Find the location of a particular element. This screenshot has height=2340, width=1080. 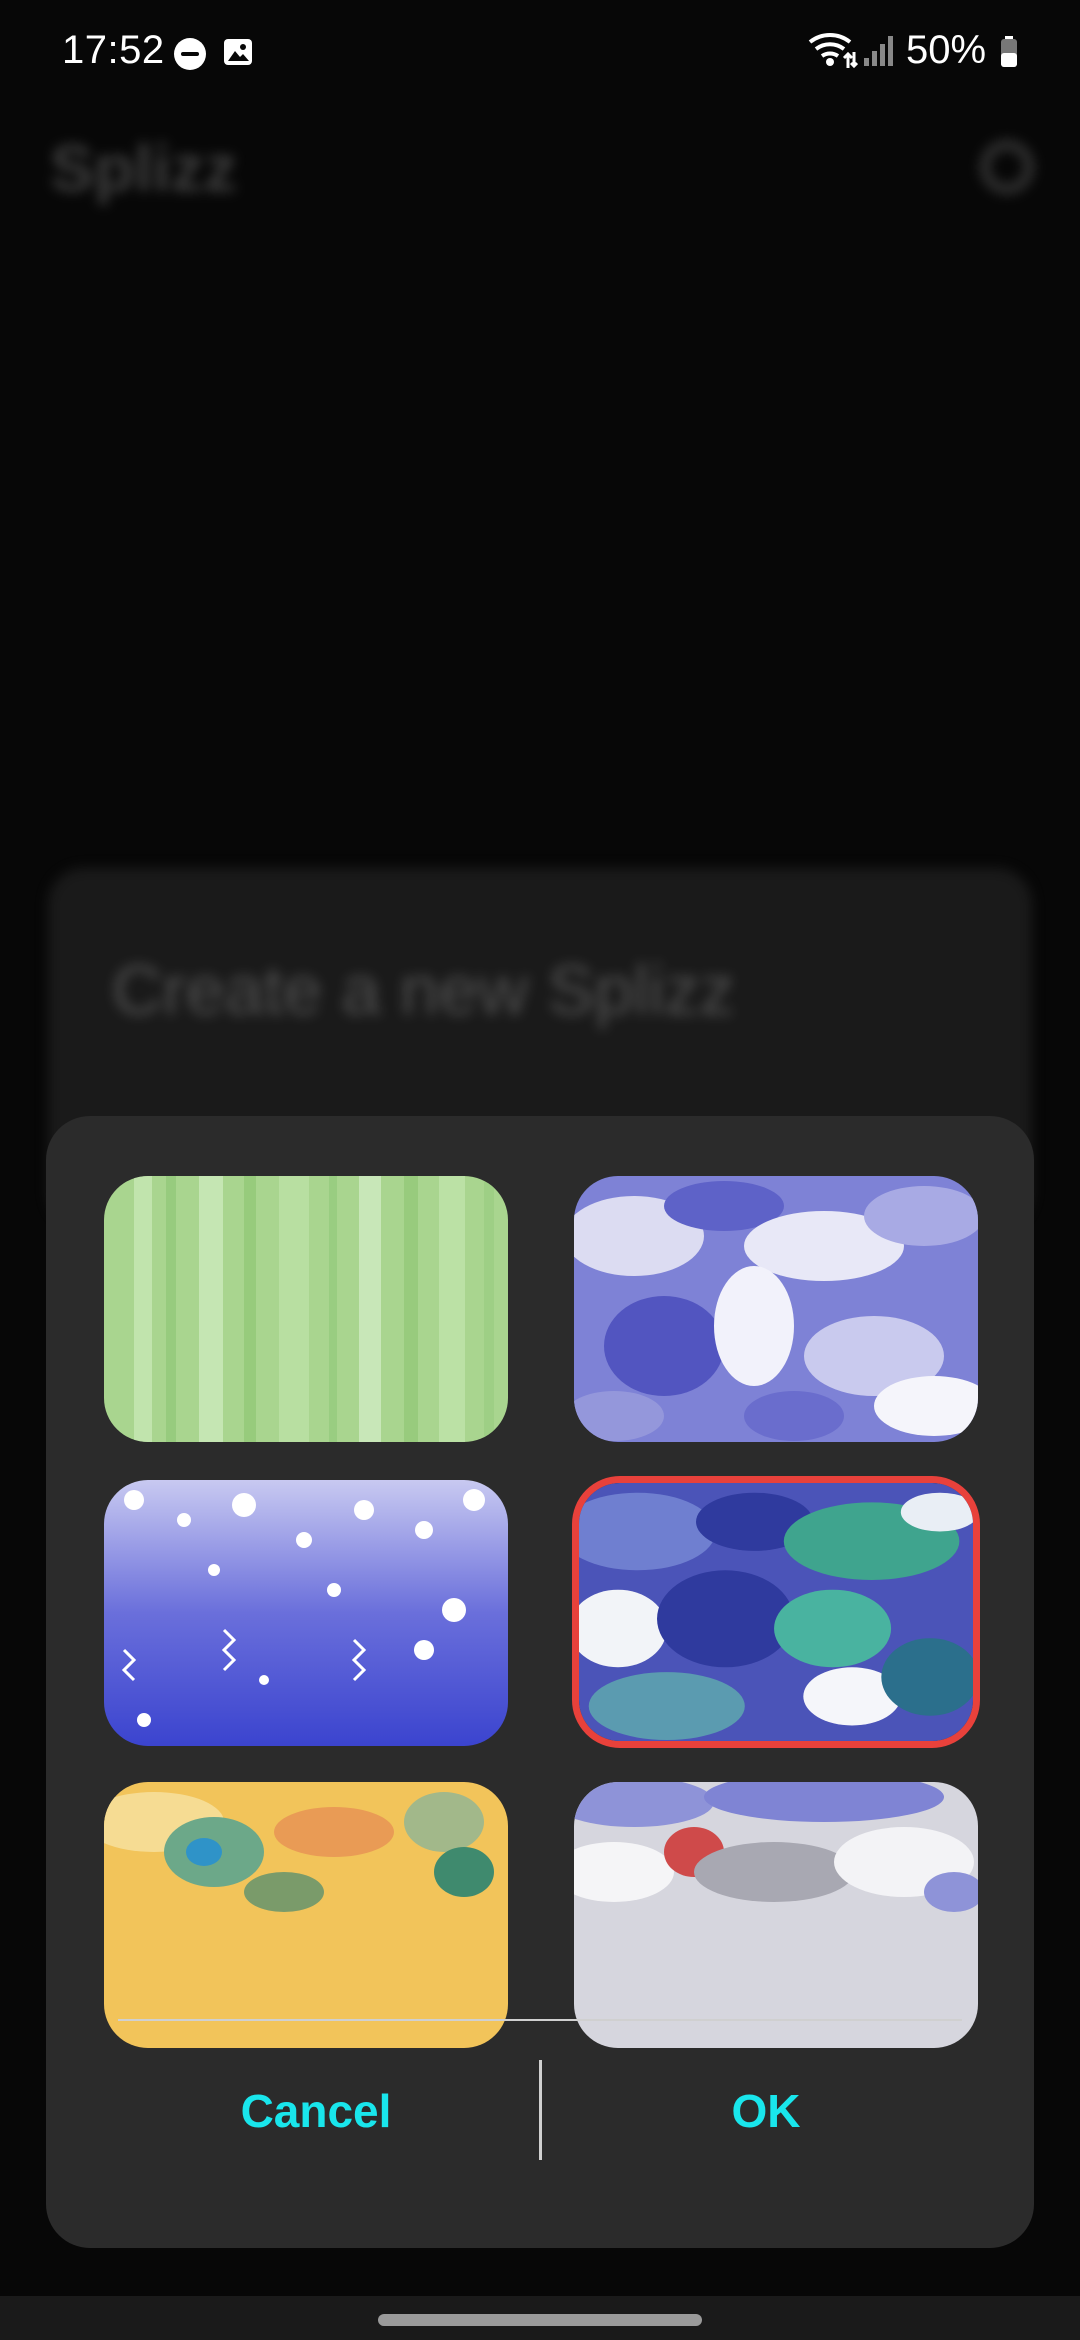

battery-icon is located at coordinates (1009, 52).